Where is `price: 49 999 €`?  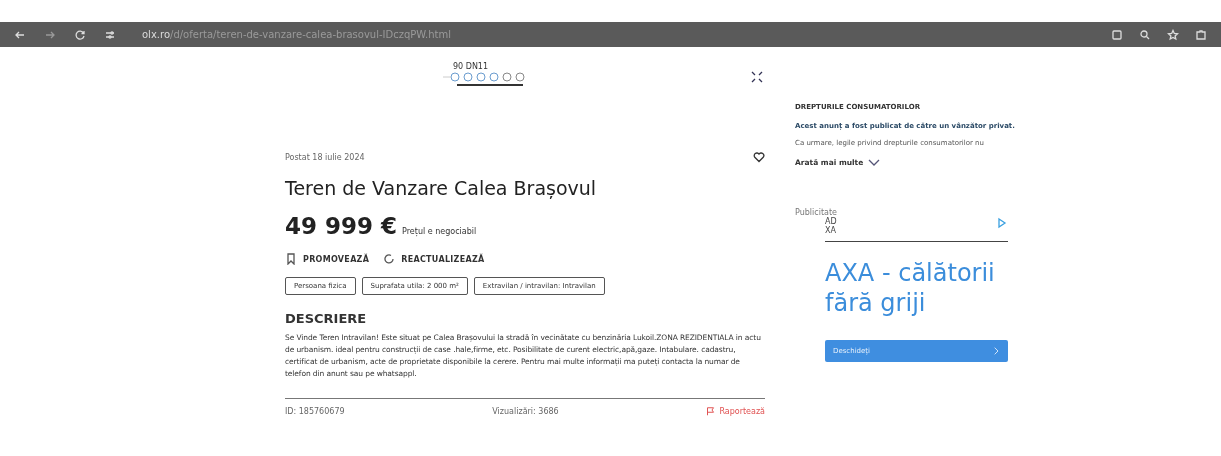
price: 49 999 € is located at coordinates (341, 226).